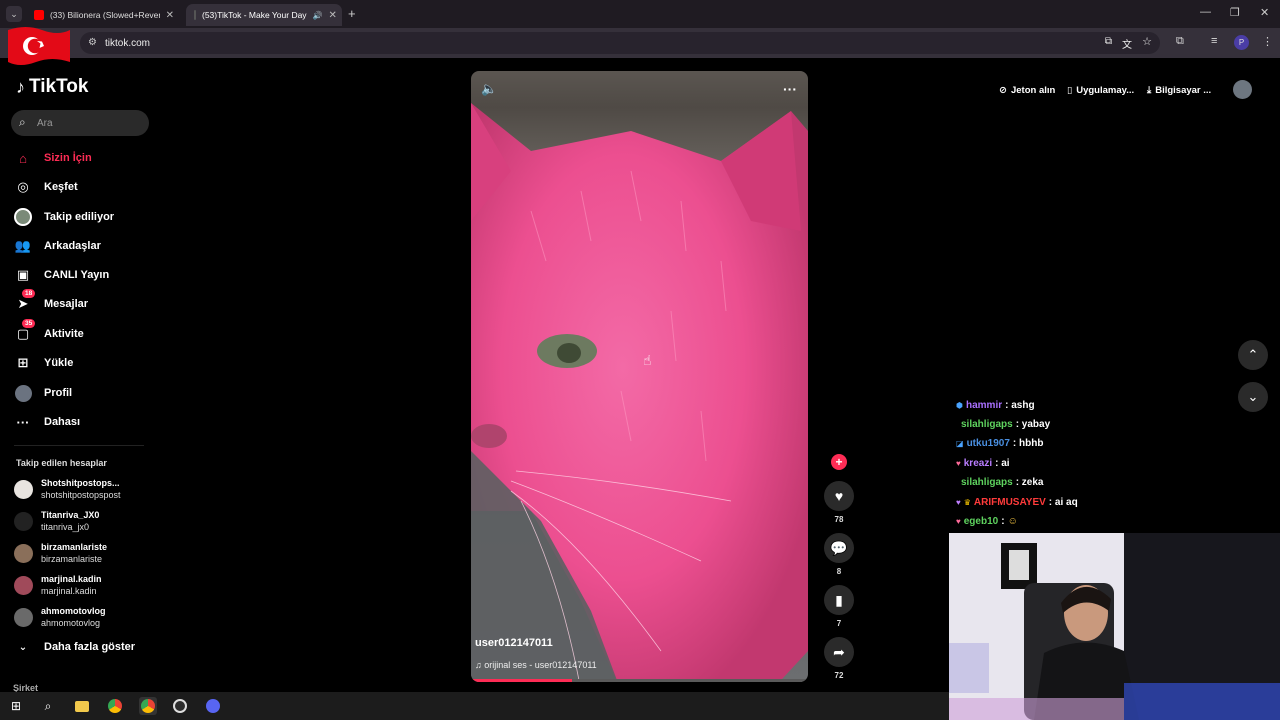 The height and width of the screenshot is (720, 1280). Describe the element at coordinates (536, 665) in the screenshot. I see `video-sound: ♫ orijinal ses - user012147011` at that location.